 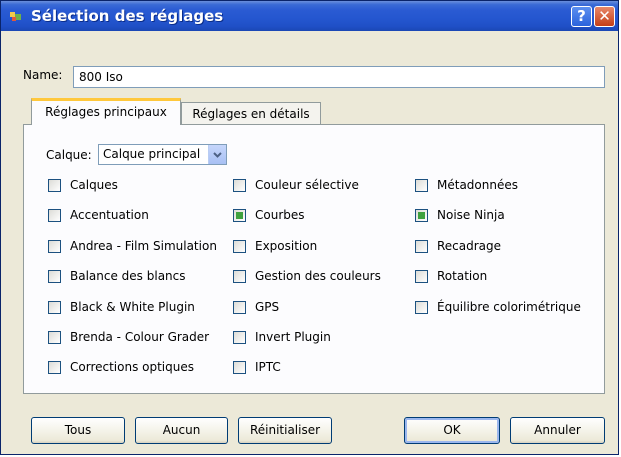 What do you see at coordinates (251, 114) in the screenshot?
I see `tab-detail-settings: Réglages en détails` at bounding box center [251, 114].